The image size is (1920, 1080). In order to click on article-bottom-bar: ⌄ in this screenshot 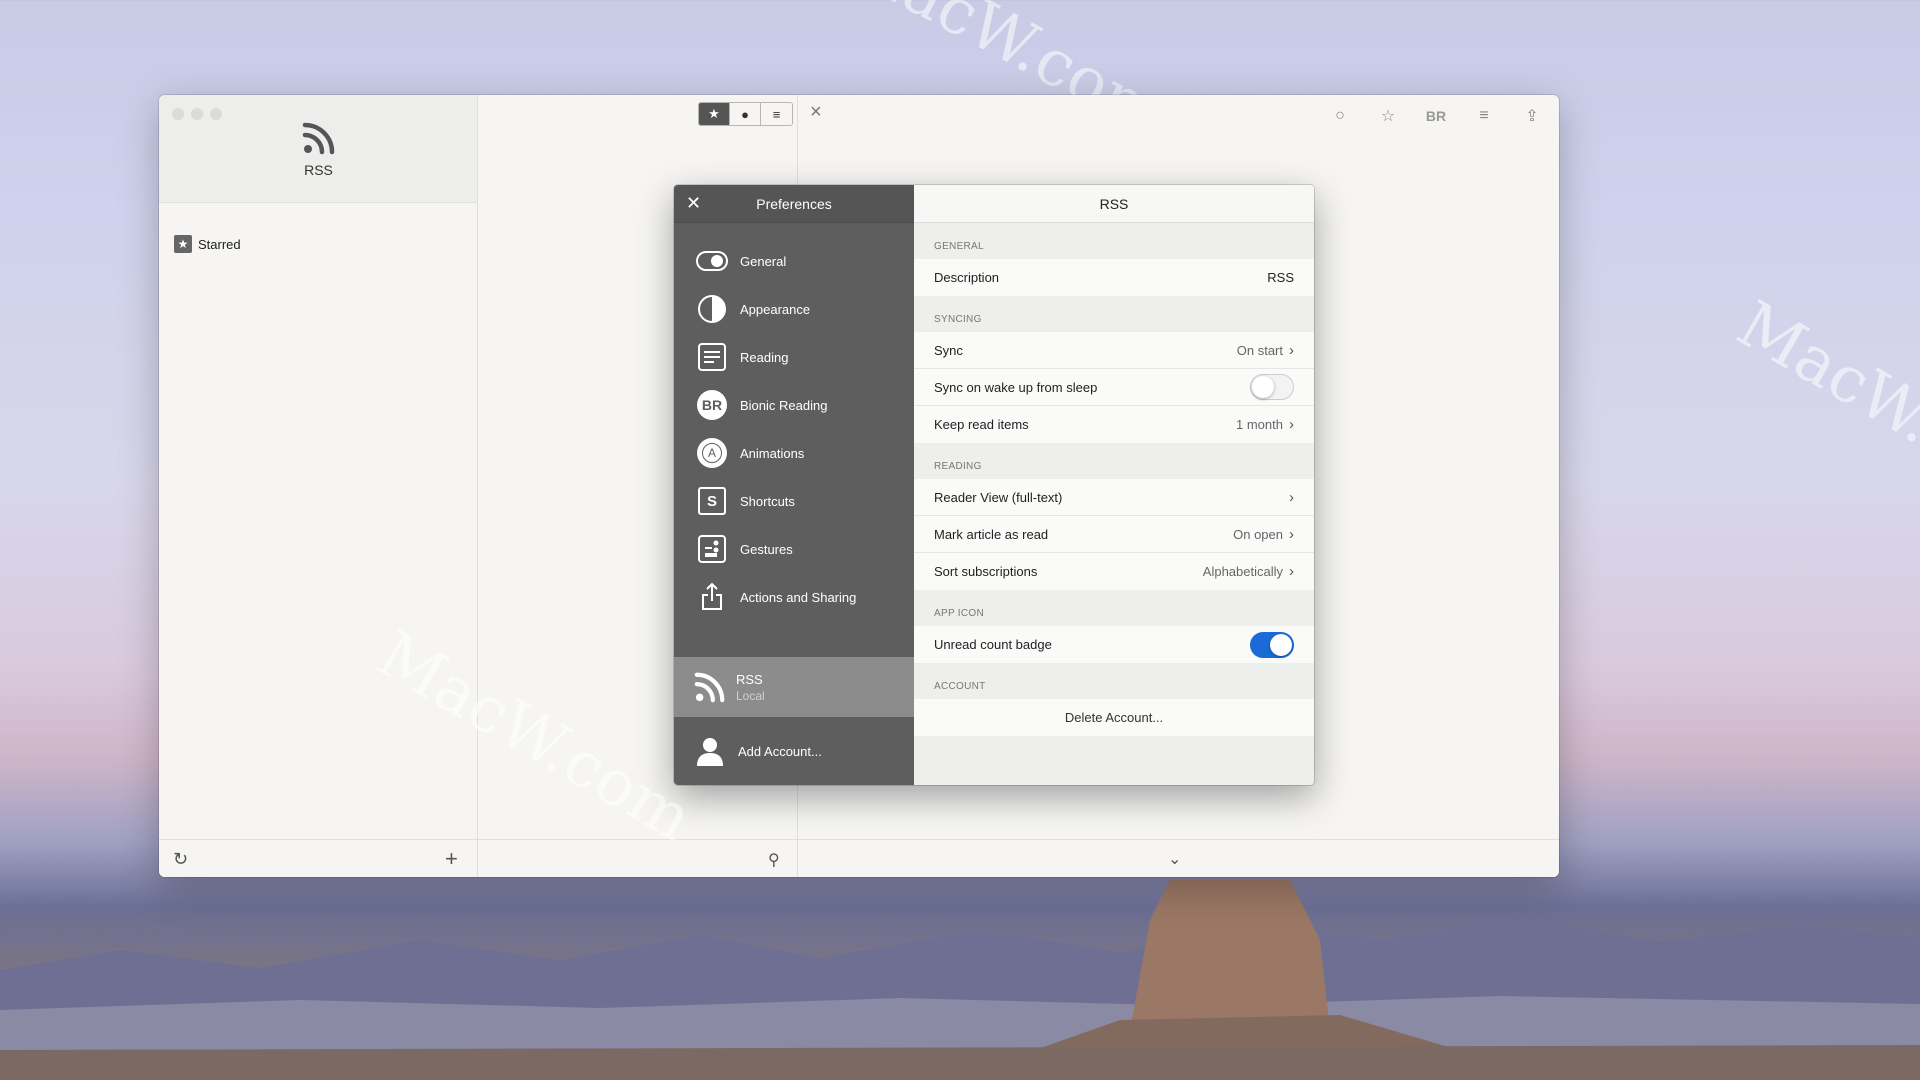, I will do `click(1178, 858)`.